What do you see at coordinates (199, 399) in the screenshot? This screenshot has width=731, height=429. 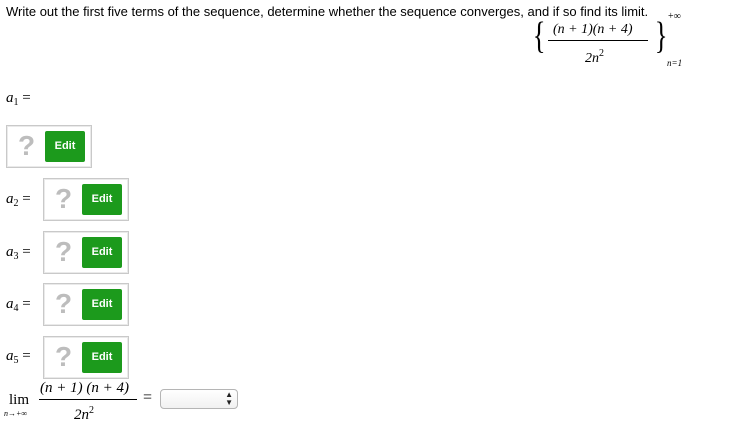 I see `limit-answer-select: ▲ ▼` at bounding box center [199, 399].